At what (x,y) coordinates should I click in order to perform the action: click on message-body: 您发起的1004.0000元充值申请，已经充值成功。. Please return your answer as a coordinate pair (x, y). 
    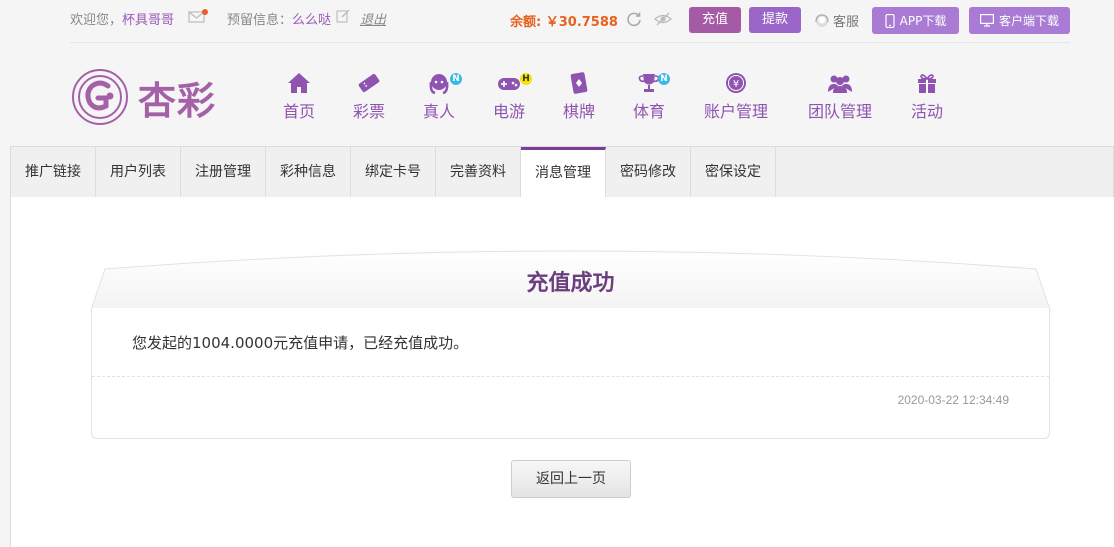
    Looking at the image, I should click on (300, 343).